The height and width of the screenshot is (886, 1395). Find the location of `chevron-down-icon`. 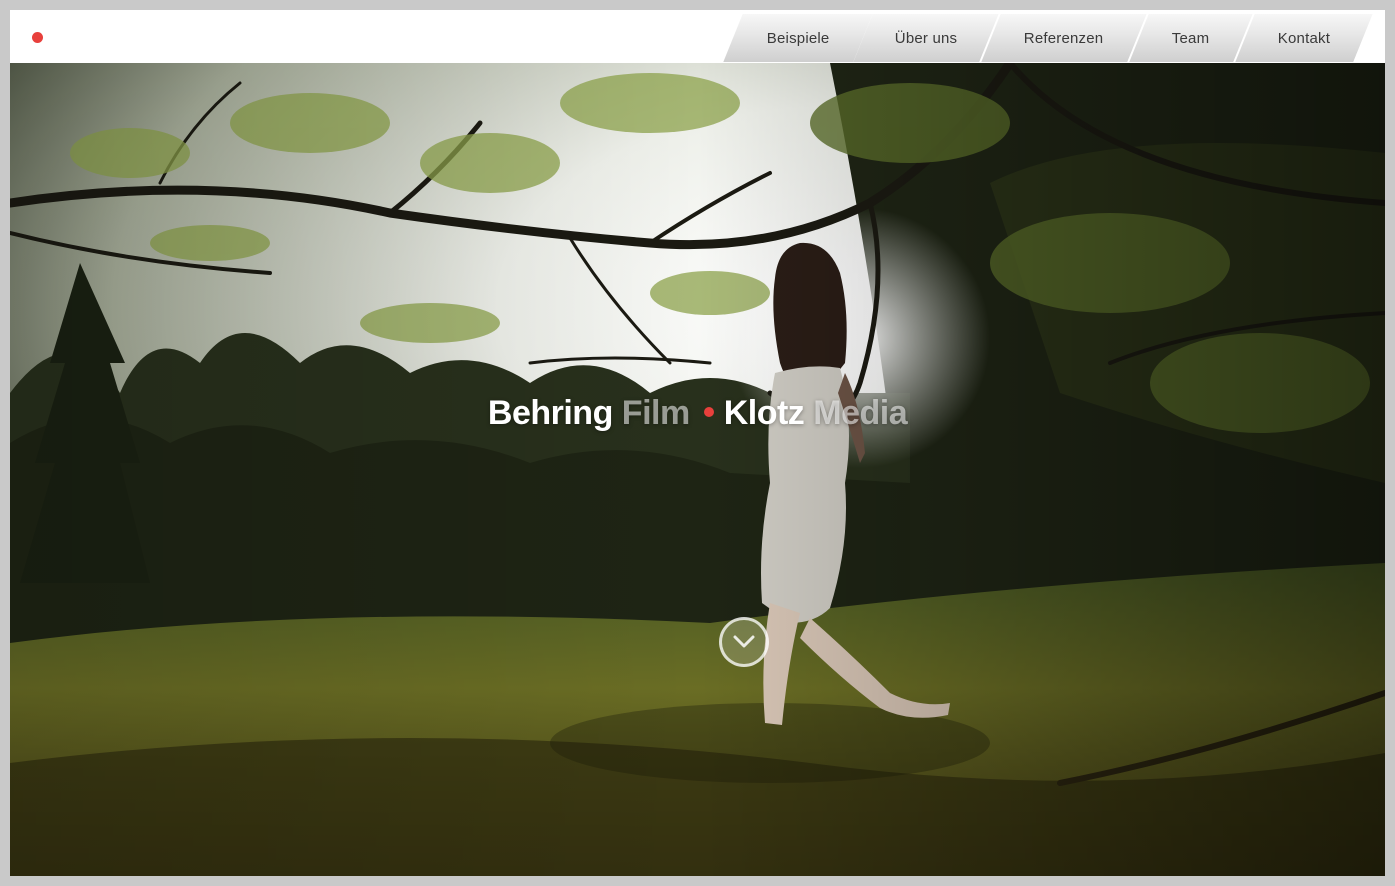

chevron-down-icon is located at coordinates (744, 641).